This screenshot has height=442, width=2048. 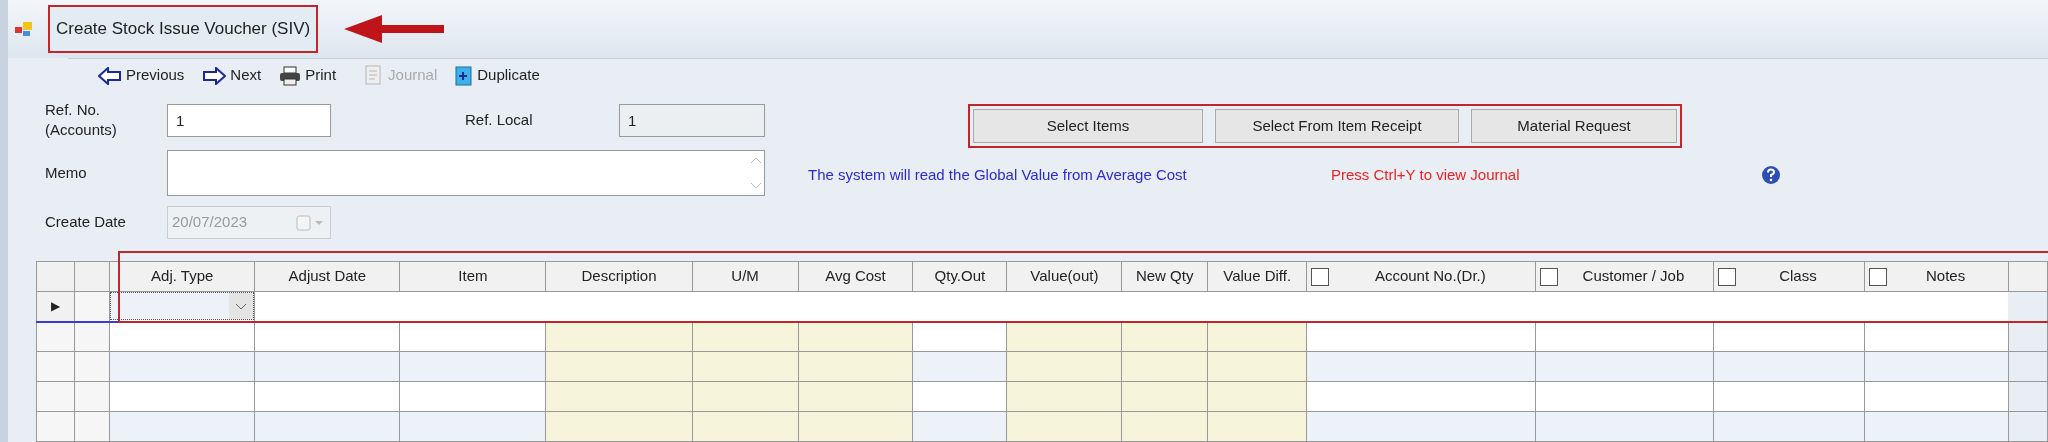 What do you see at coordinates (183, 29) in the screenshot?
I see `window-title: Create Stock Issue Voucher (SIV)` at bounding box center [183, 29].